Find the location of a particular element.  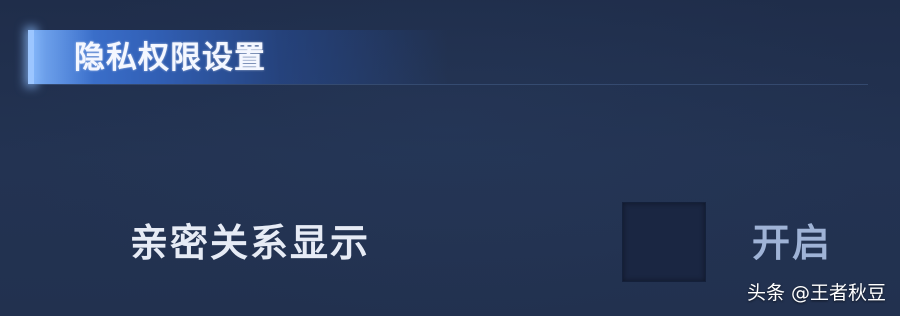

header-accent-bar is located at coordinates (31, 57).